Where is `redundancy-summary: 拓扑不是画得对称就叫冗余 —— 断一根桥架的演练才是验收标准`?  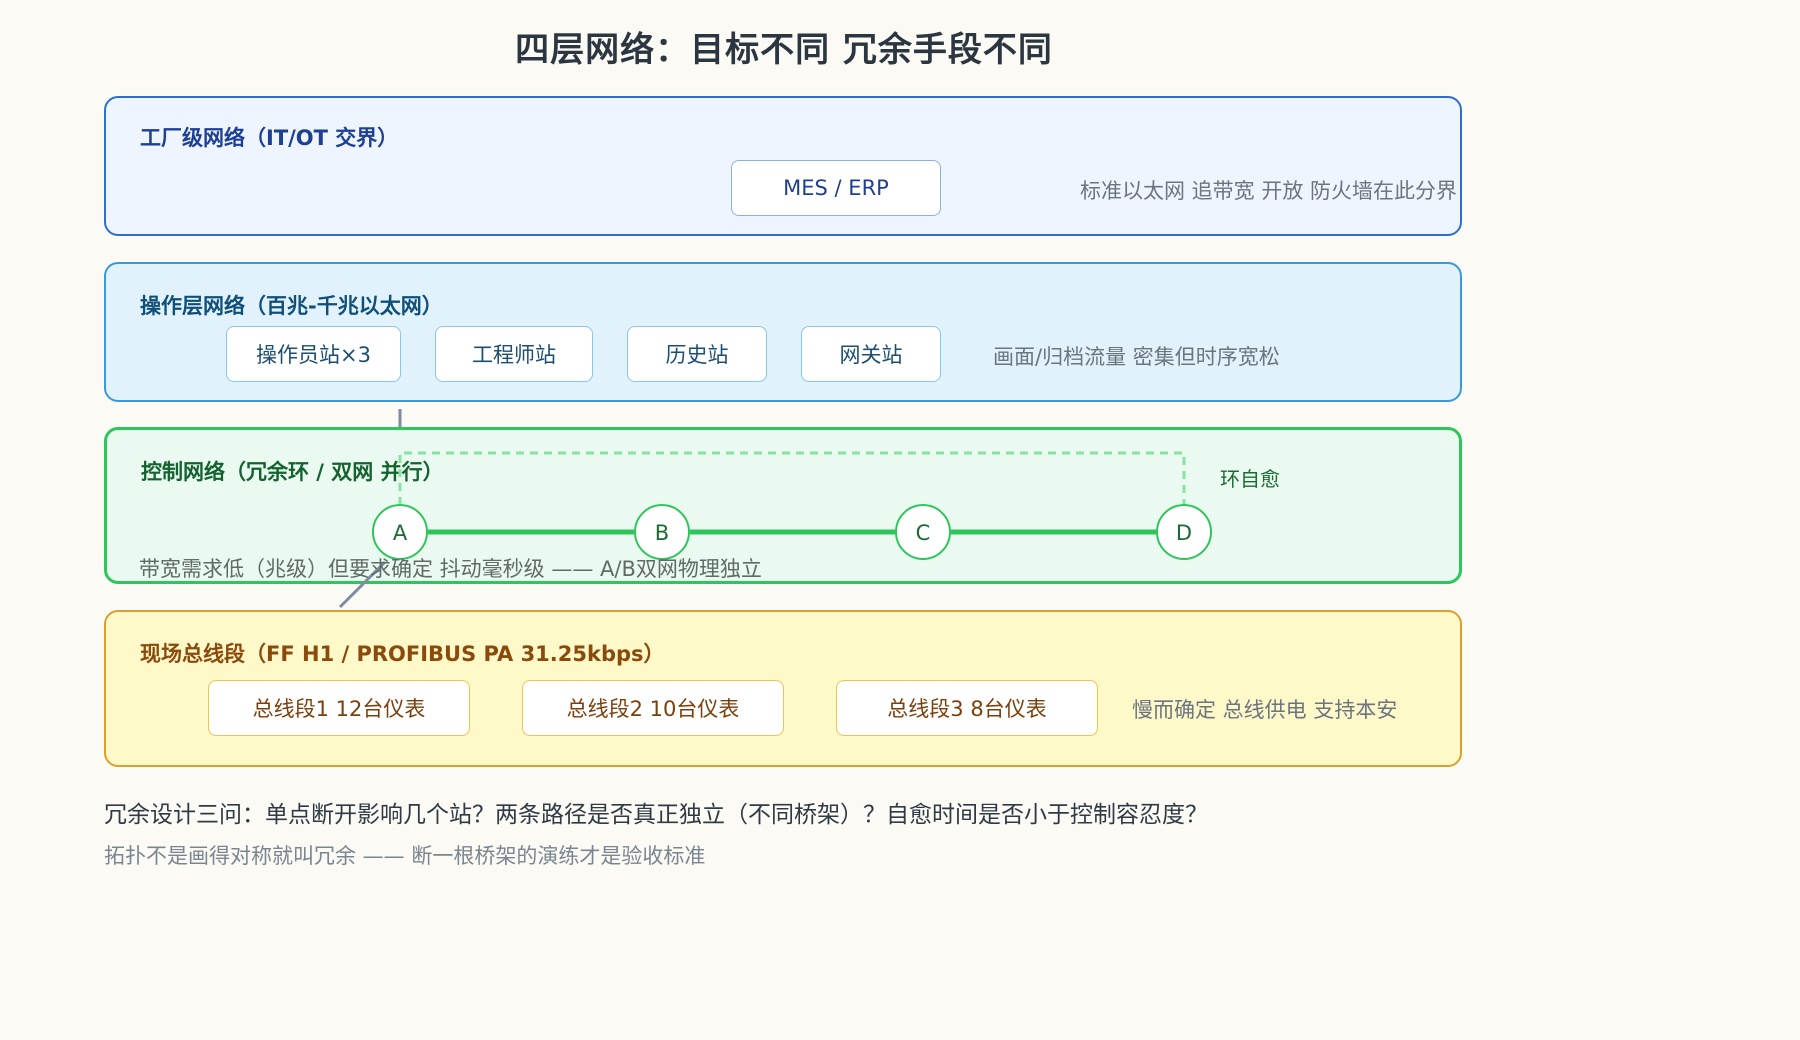
redundancy-summary: 拓扑不是画得对称就叫冗余 —— 断一根桥架的演练才是验收标准 is located at coordinates (405, 856).